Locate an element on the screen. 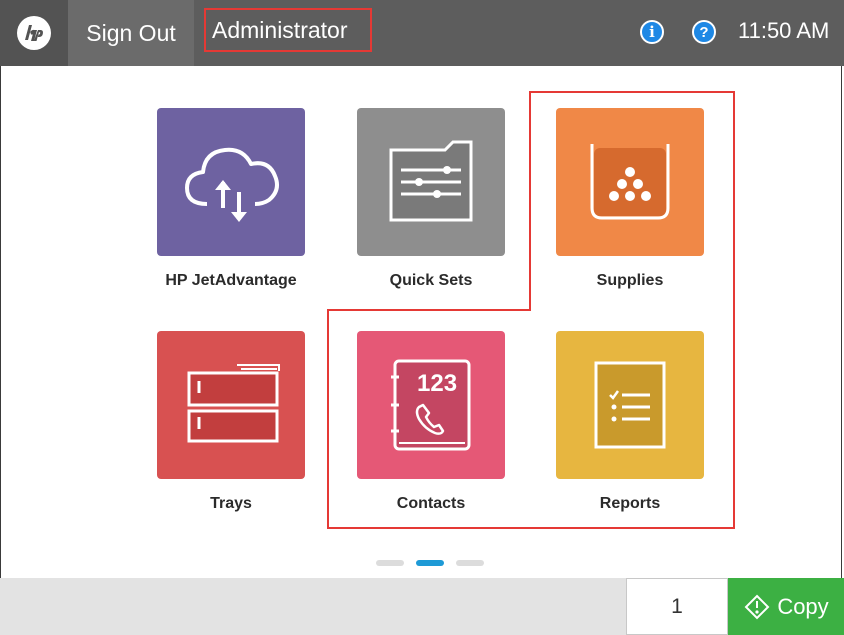  info-icon: i is located at coordinates (652, 32).